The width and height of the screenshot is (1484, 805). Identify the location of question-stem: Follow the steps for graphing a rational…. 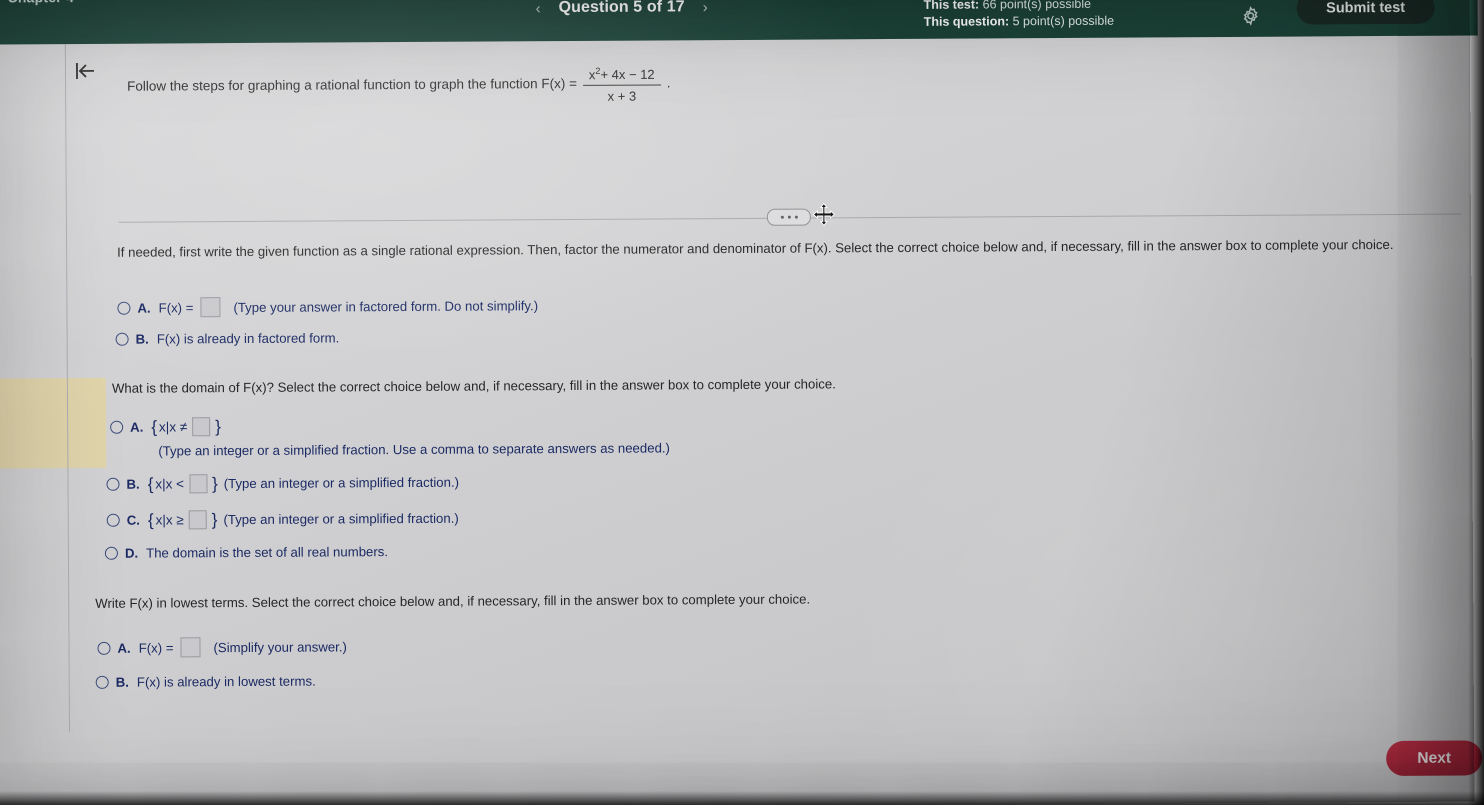
(437, 84).